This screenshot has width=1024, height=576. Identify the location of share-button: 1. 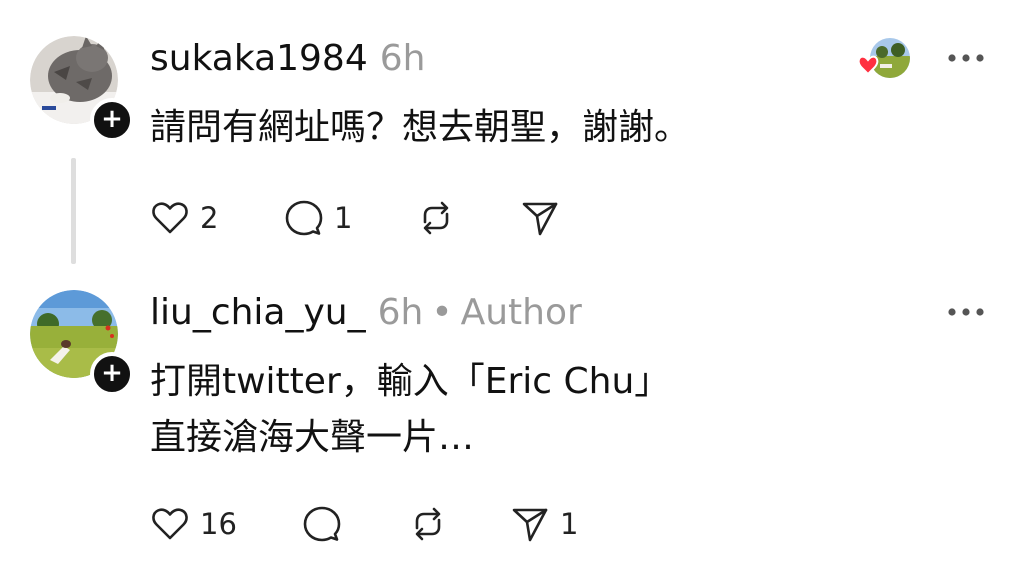
(544, 524).